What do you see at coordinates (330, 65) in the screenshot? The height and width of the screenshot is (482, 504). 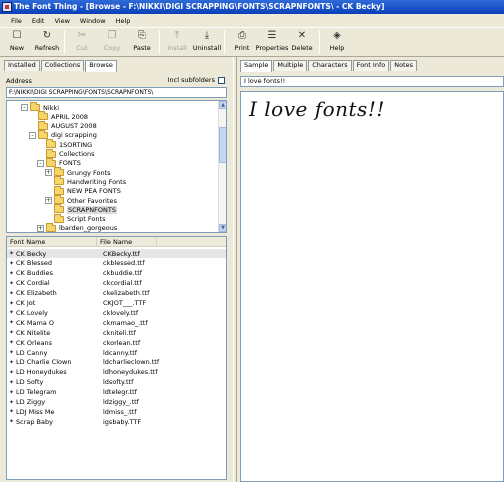 I see `right-tab-characters: Characters` at bounding box center [330, 65].